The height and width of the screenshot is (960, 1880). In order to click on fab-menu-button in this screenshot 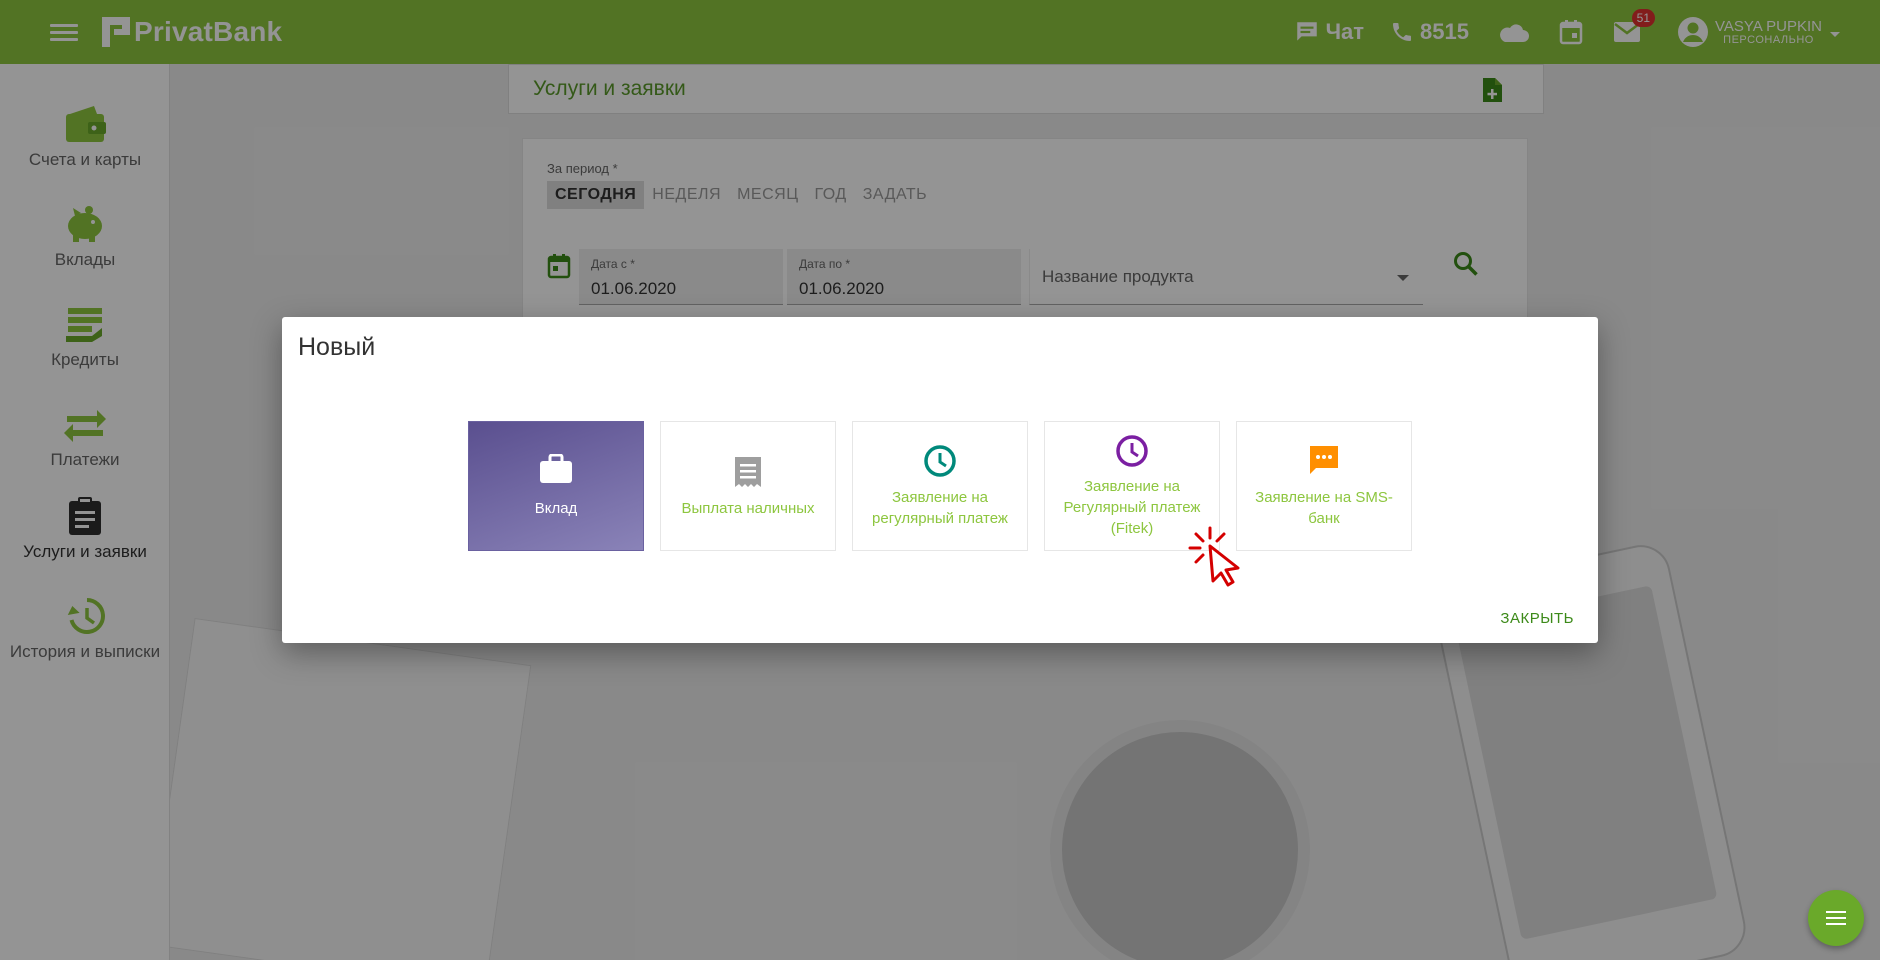, I will do `click(1836, 918)`.